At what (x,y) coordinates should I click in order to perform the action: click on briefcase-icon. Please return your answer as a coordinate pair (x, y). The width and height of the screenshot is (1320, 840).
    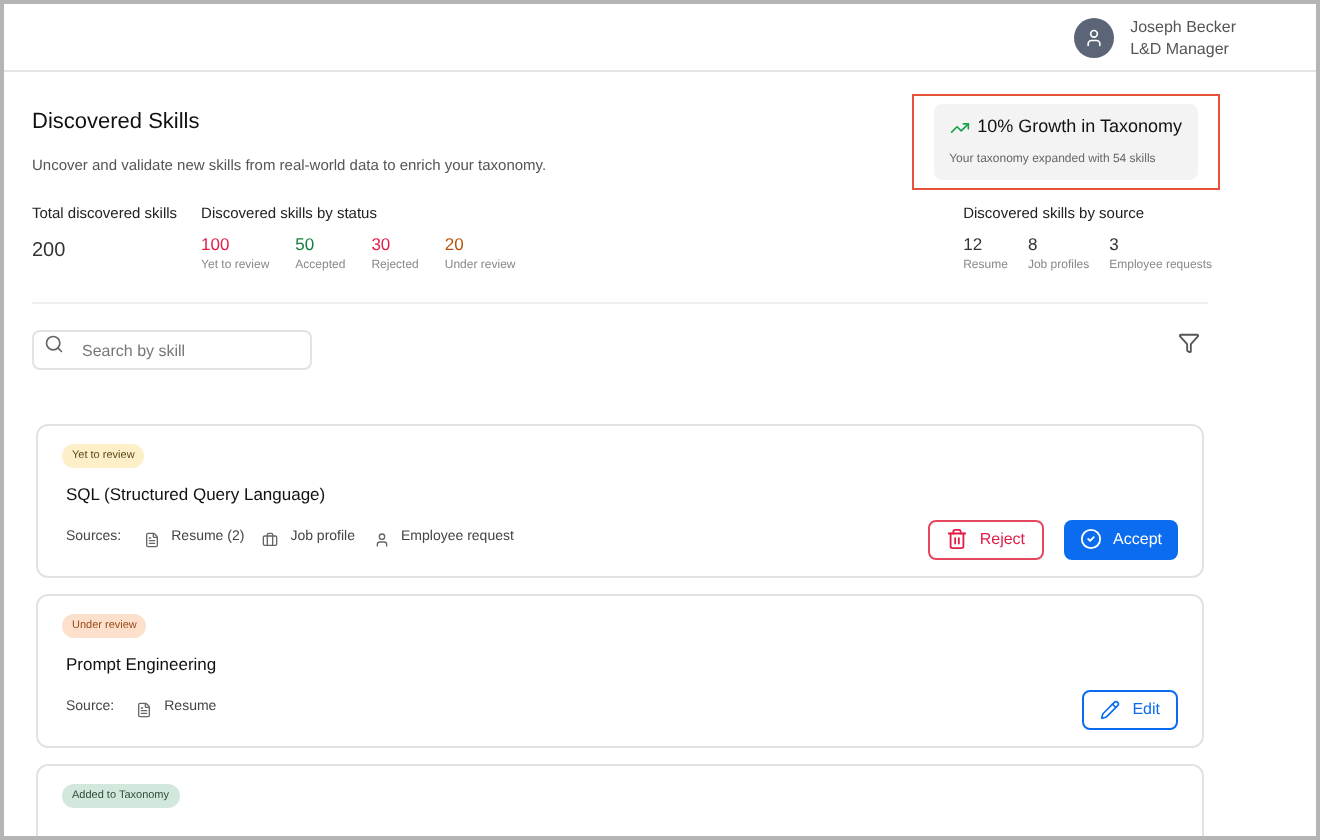
    Looking at the image, I should click on (270, 539).